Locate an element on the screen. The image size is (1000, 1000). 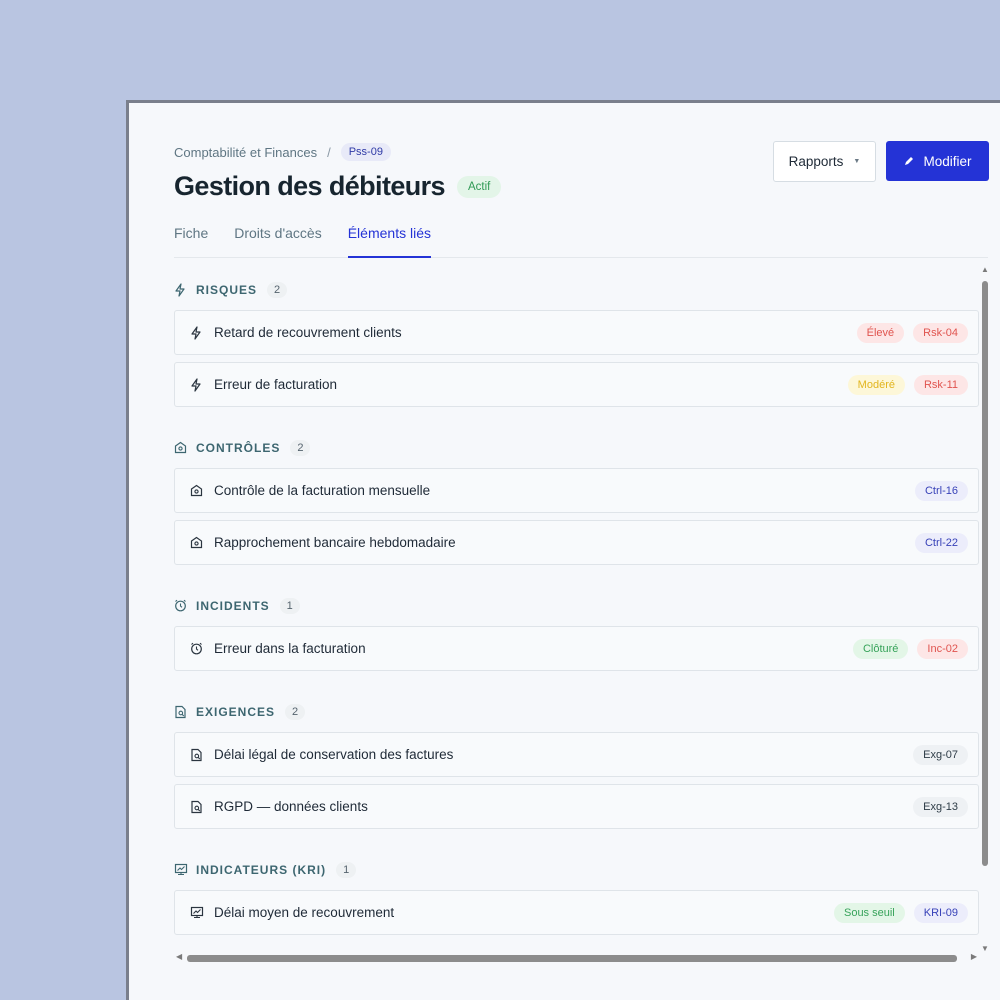
status-badge: Actif is located at coordinates (479, 186).